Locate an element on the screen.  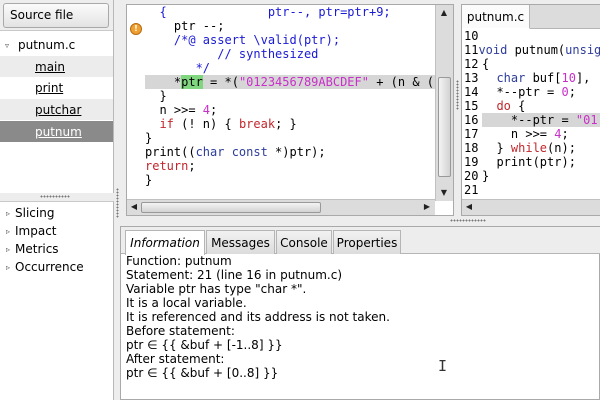
splitter-grip-icon is located at coordinates (55, 196).